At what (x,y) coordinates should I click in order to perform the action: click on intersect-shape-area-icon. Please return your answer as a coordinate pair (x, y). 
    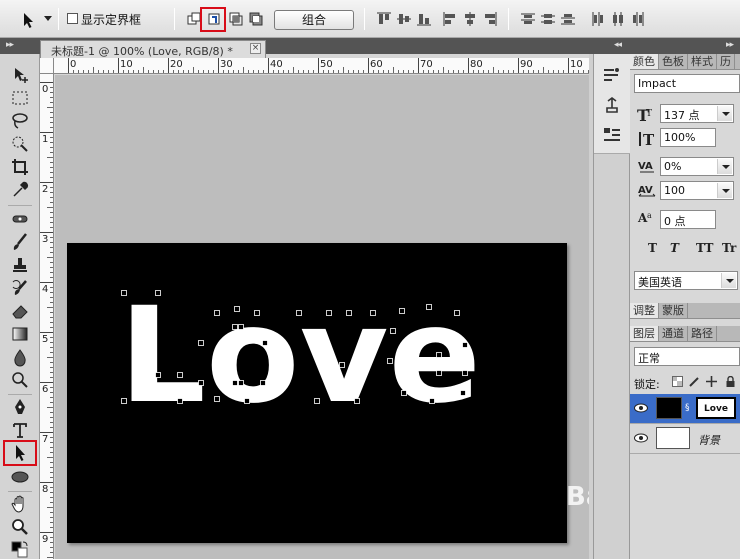
    Looking at the image, I should click on (236, 19).